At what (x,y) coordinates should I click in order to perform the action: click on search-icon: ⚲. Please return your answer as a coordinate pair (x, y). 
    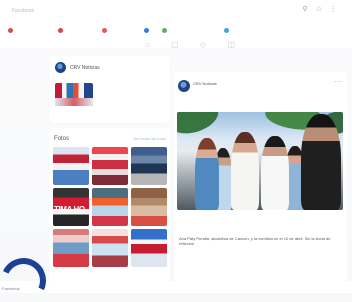
    Looking at the image, I should click on (305, 10).